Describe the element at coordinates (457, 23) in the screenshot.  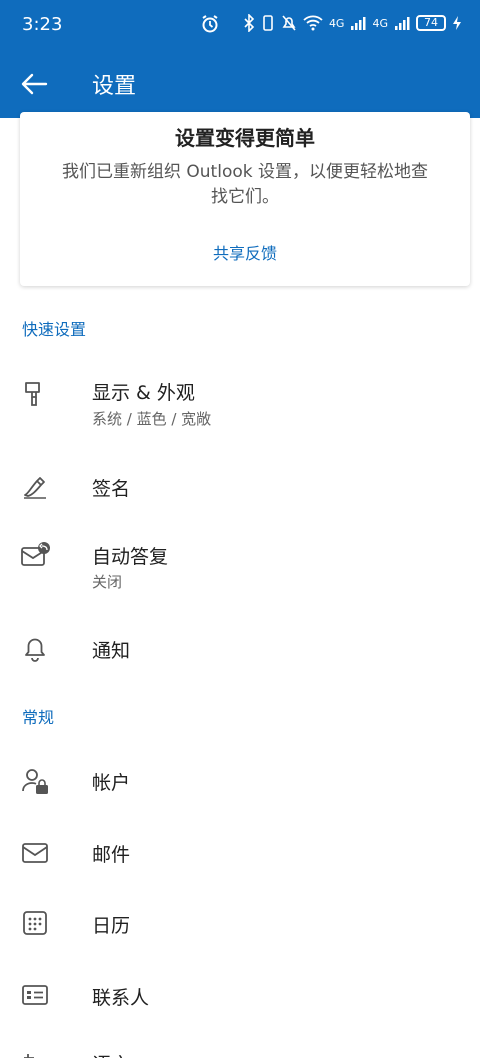
I see `charging-icon` at that location.